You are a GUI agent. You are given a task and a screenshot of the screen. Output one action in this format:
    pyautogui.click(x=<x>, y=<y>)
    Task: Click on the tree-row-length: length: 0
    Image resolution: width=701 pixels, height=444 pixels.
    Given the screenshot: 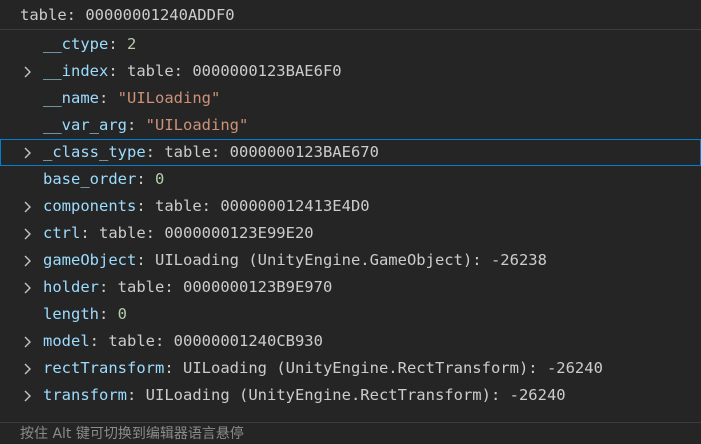 What is the action you would take?
    pyautogui.click(x=350, y=314)
    